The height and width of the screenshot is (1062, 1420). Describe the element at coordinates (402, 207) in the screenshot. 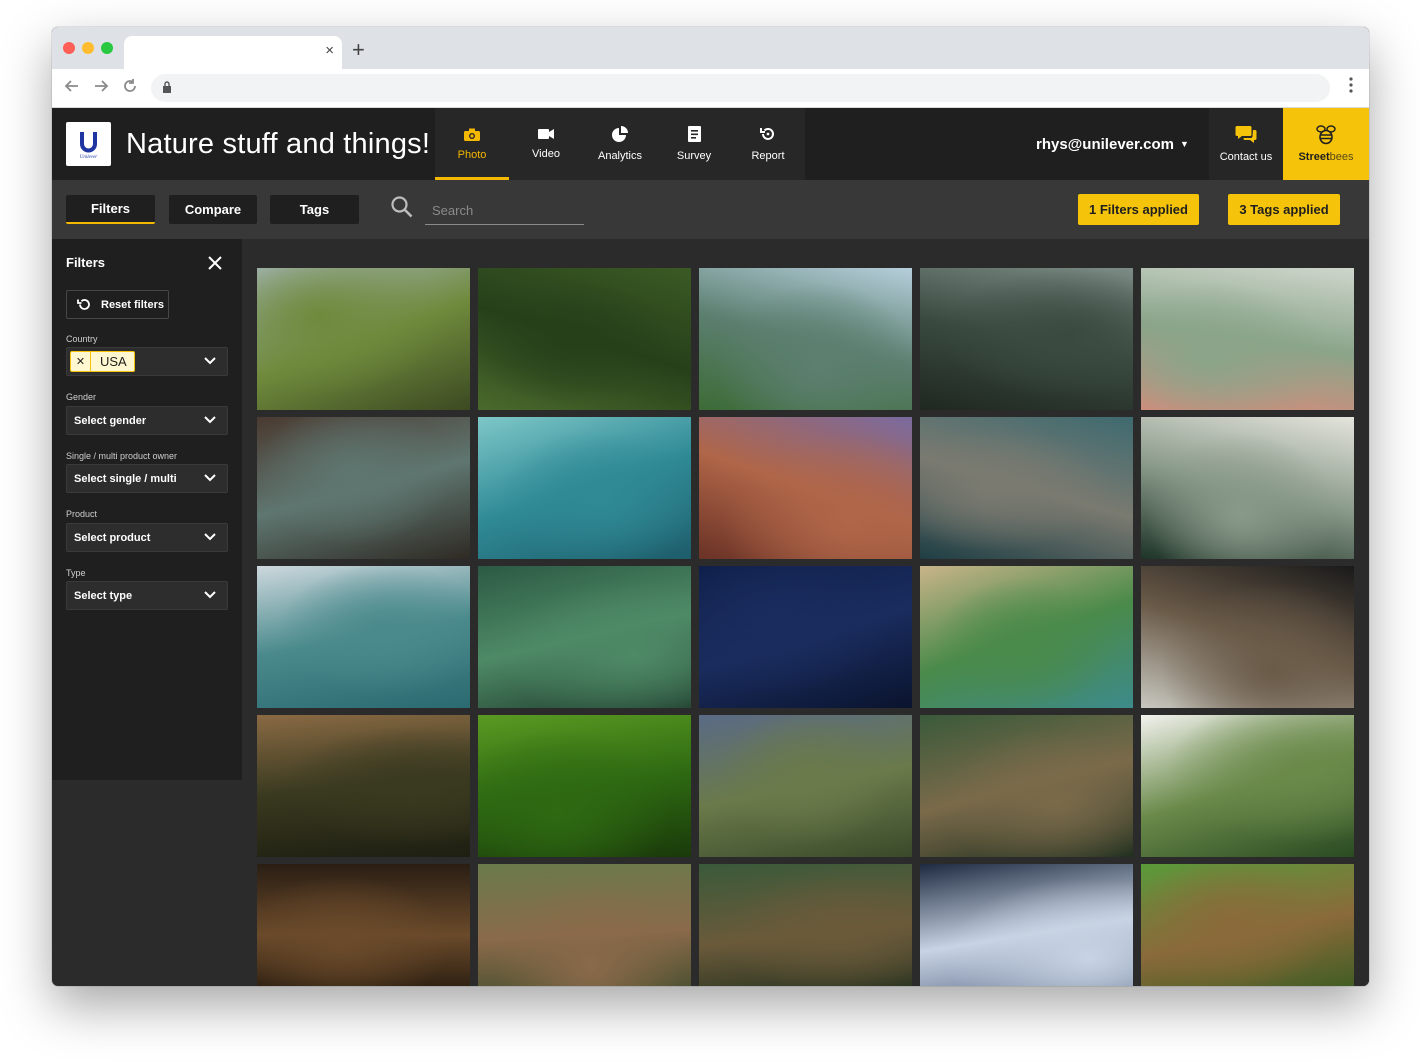

I see `search-icon` at that location.